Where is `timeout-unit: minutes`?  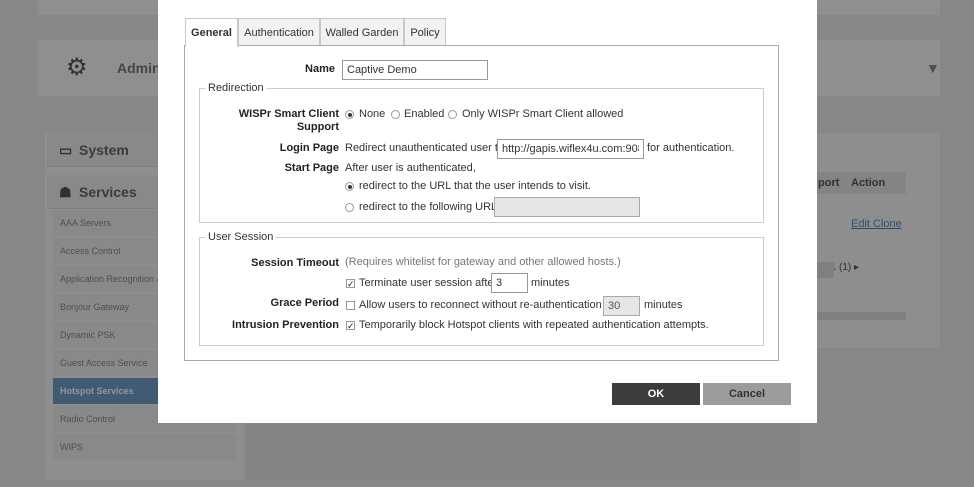 timeout-unit: minutes is located at coordinates (550, 283).